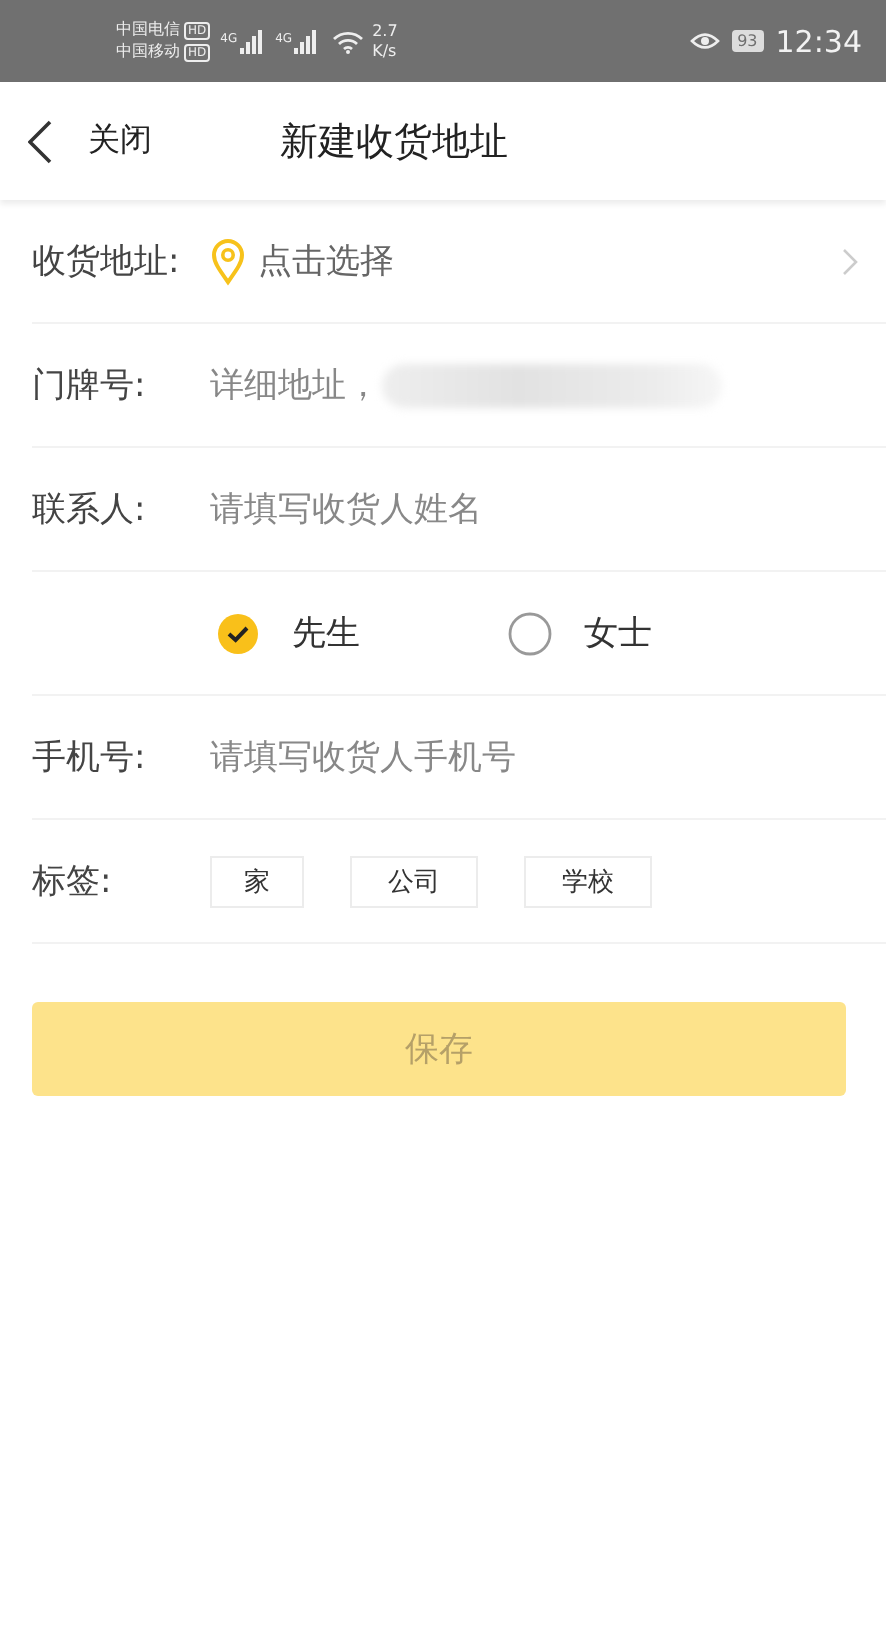 This screenshot has width=886, height=1632. I want to click on tag-chip: 家, so click(257, 881).